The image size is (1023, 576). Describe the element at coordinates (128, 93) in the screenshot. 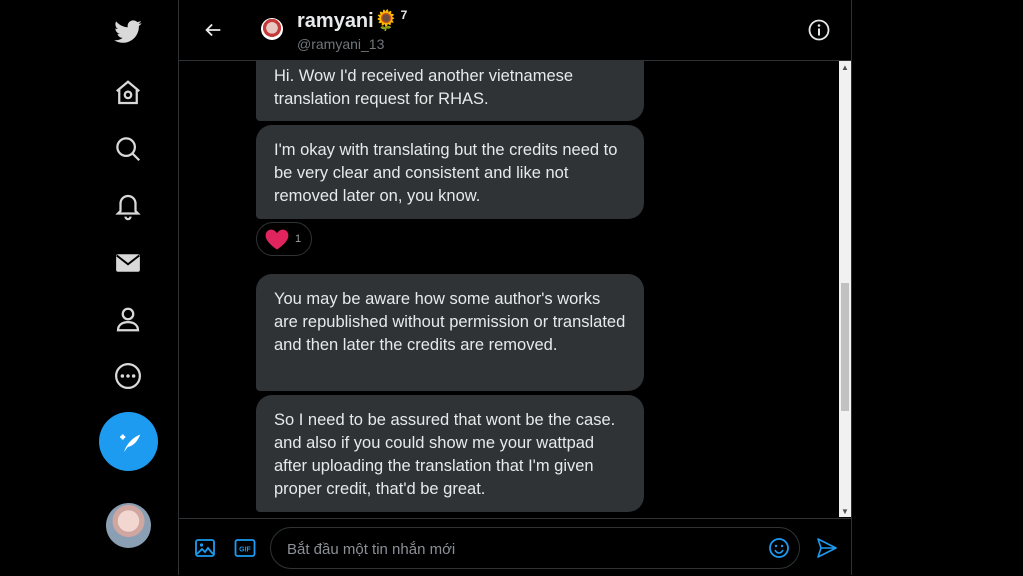

I see `home-icon` at that location.